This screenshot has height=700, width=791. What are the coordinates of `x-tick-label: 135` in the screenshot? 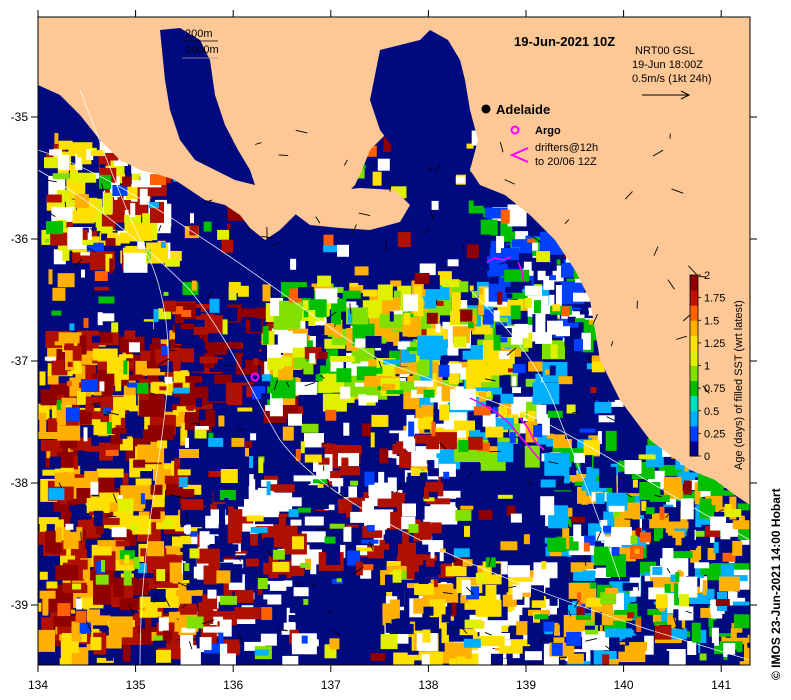 It's located at (136, 685).